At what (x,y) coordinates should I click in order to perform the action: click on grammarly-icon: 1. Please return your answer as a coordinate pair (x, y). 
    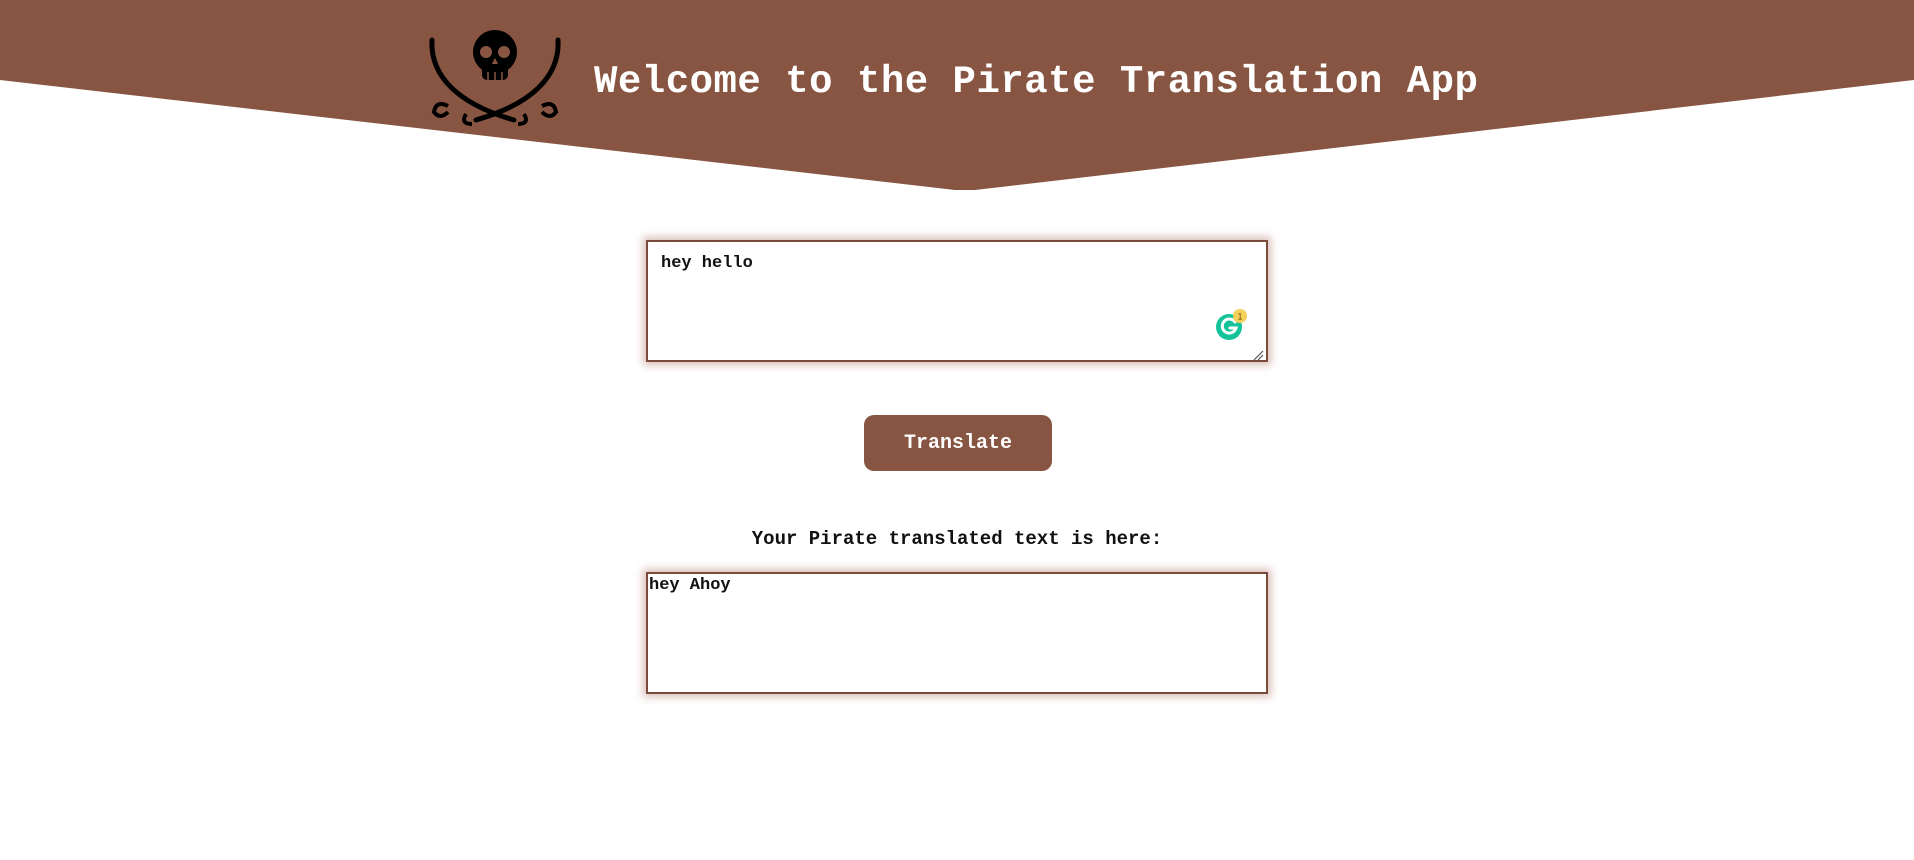
    Looking at the image, I should click on (1231, 325).